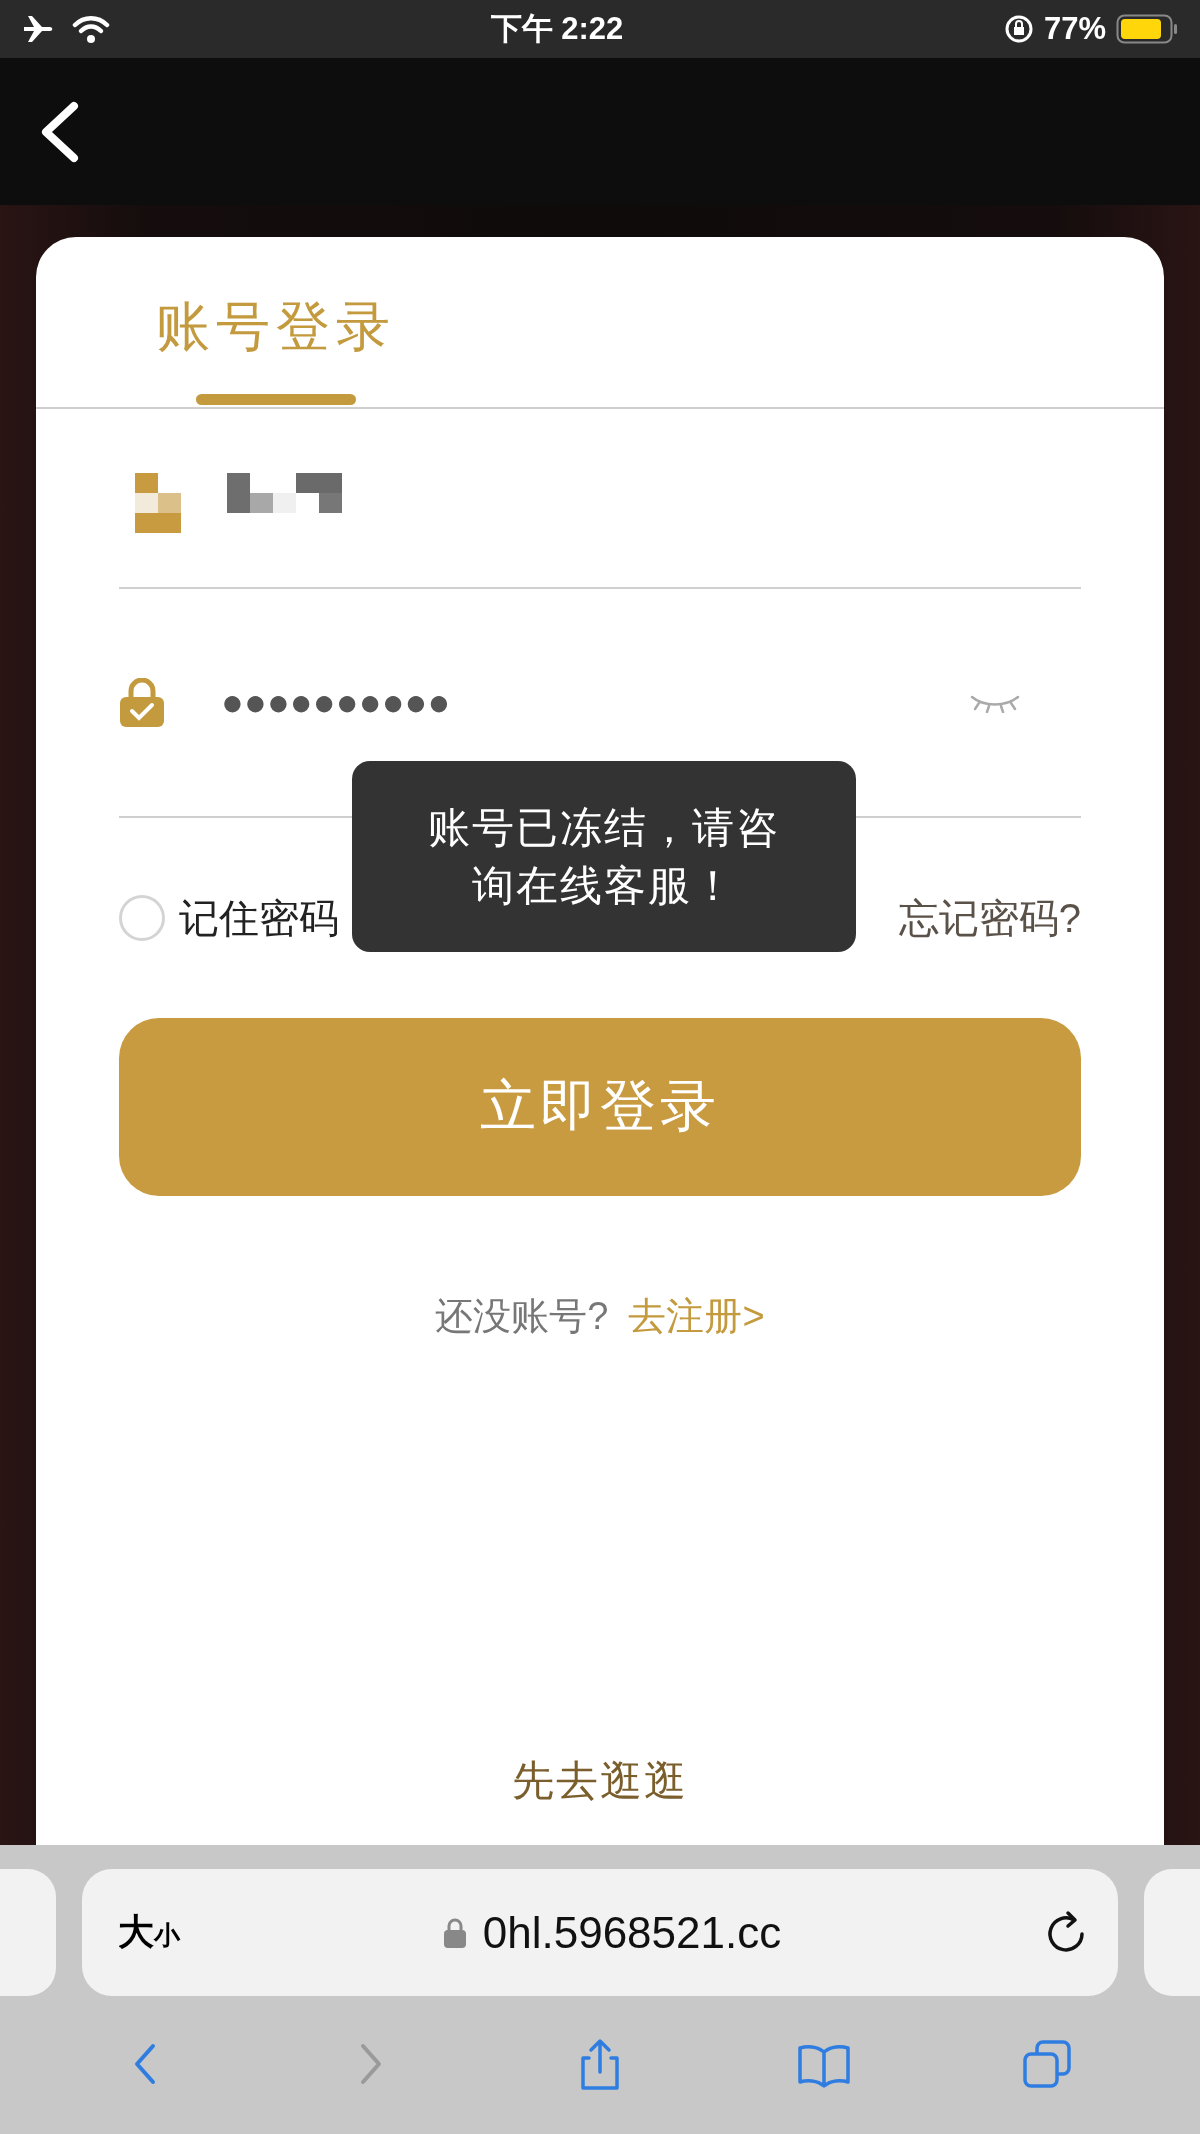 Image resolution: width=1200 pixels, height=2134 pixels. Describe the element at coordinates (1147, 29) in the screenshot. I see `battery-icon` at that location.